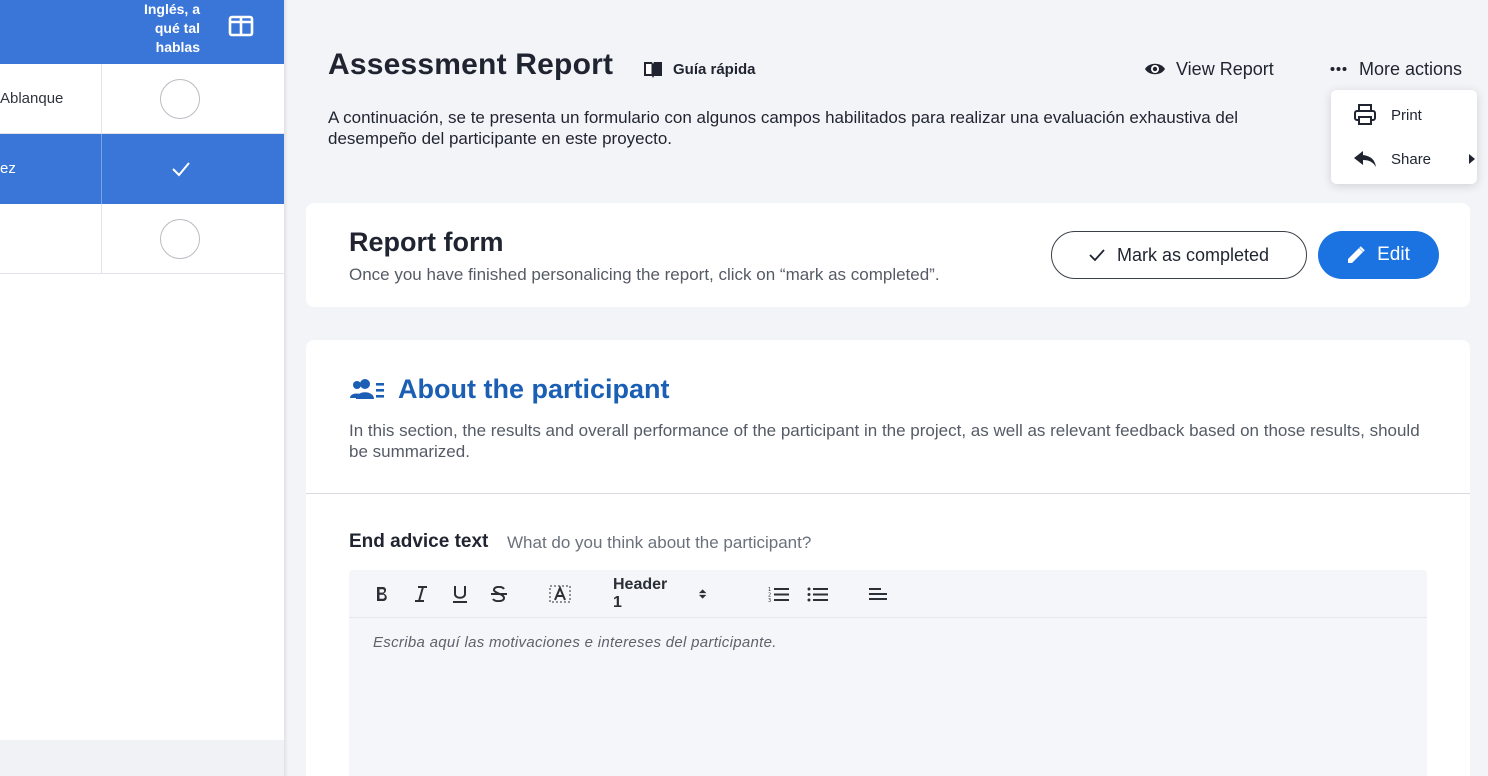 The image size is (1488, 776). Describe the element at coordinates (1225, 68) in the screenshot. I see `view-report-label: View Report` at that location.